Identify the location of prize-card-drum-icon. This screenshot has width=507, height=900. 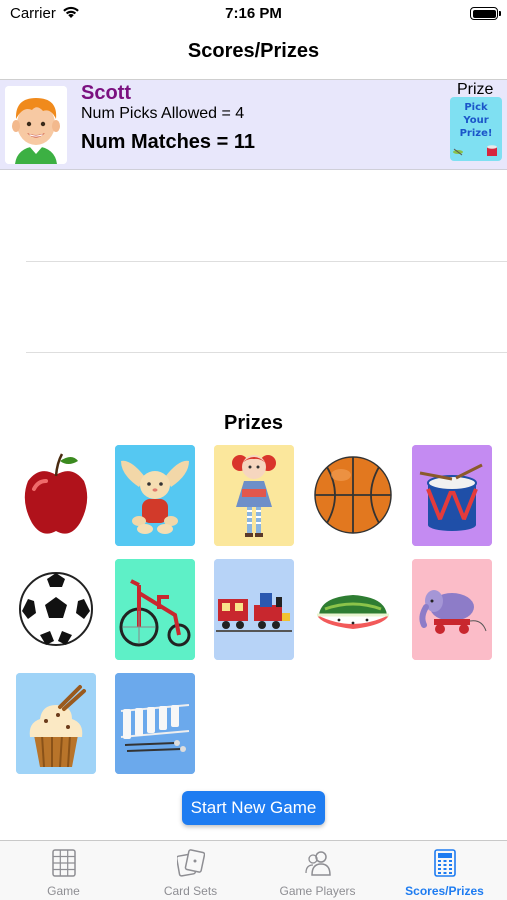
(475, 150).